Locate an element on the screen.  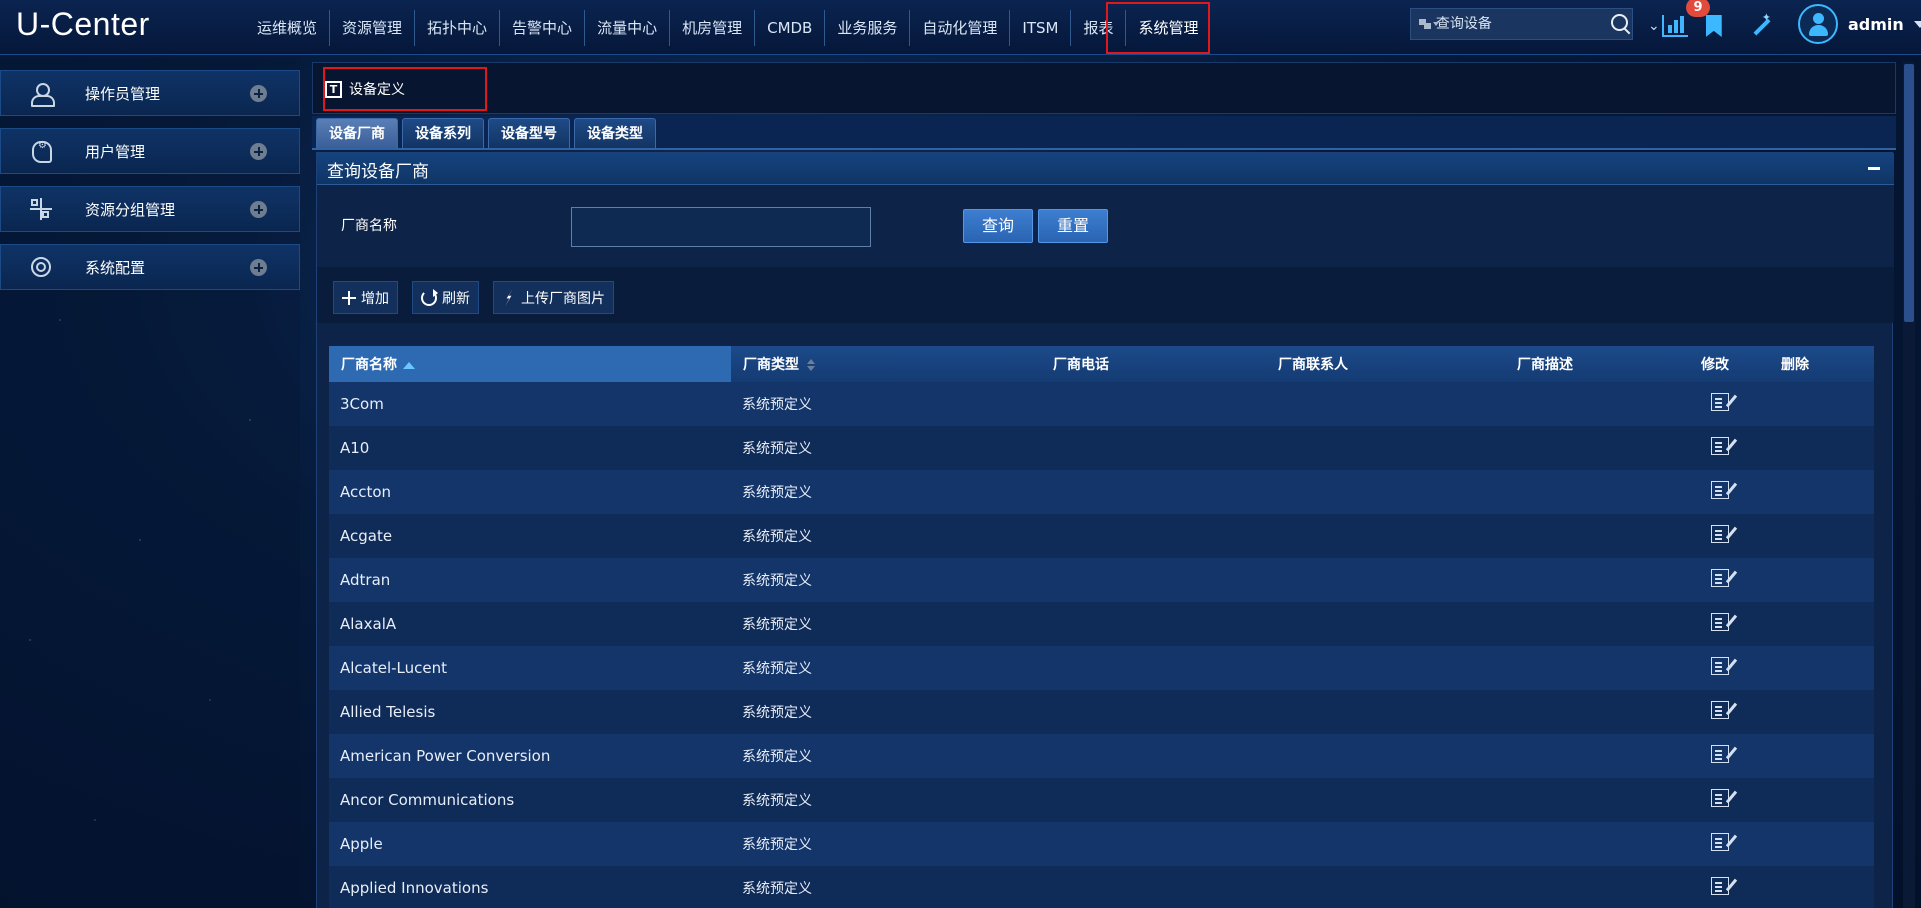
scrollbar-thumb is located at coordinates (1909, 193).